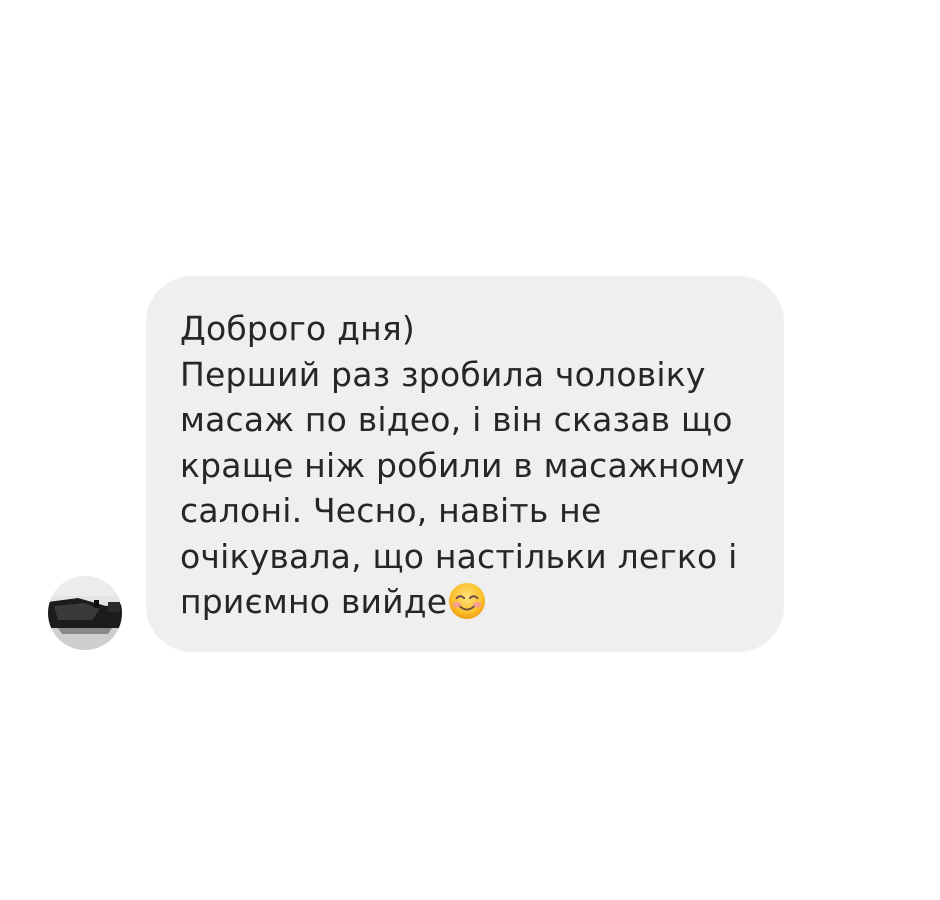 Image resolution: width=940 pixels, height=900 pixels. I want to click on smiling-face-emoji-icon, so click(467, 601).